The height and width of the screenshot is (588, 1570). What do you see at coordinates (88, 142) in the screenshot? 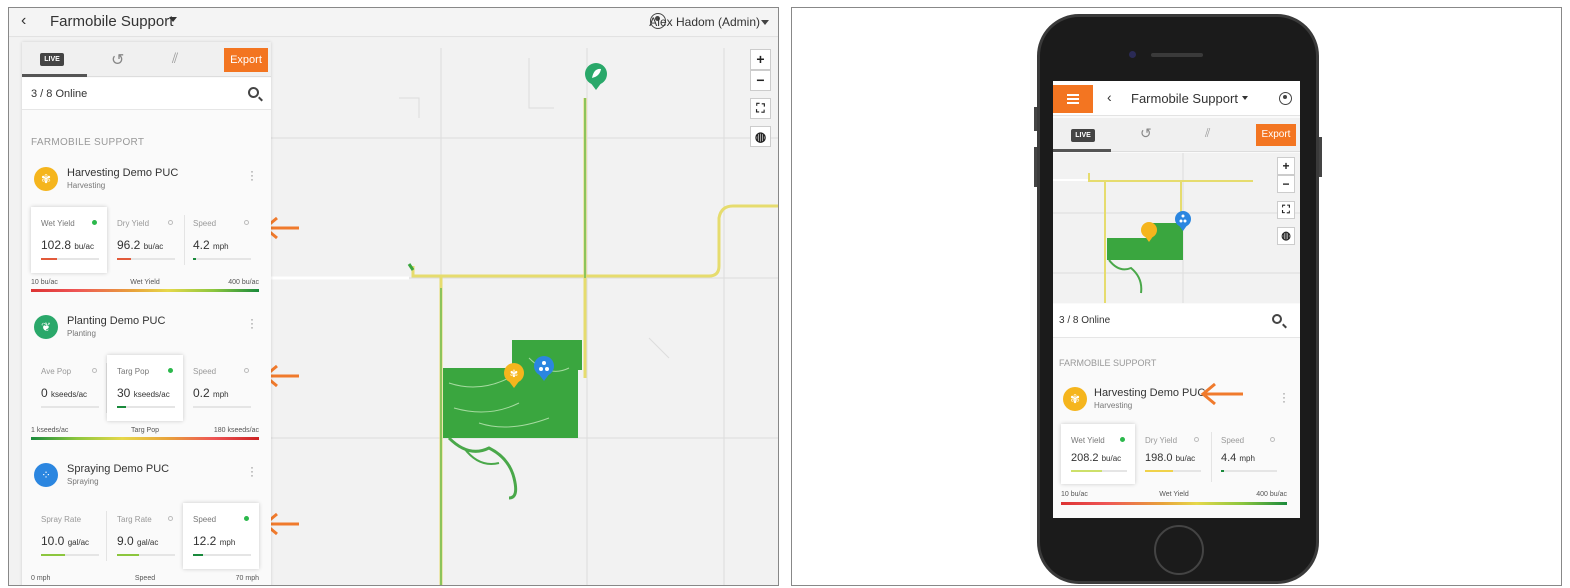
I see `group-title: FARMOBILE SUPPORT` at bounding box center [88, 142].